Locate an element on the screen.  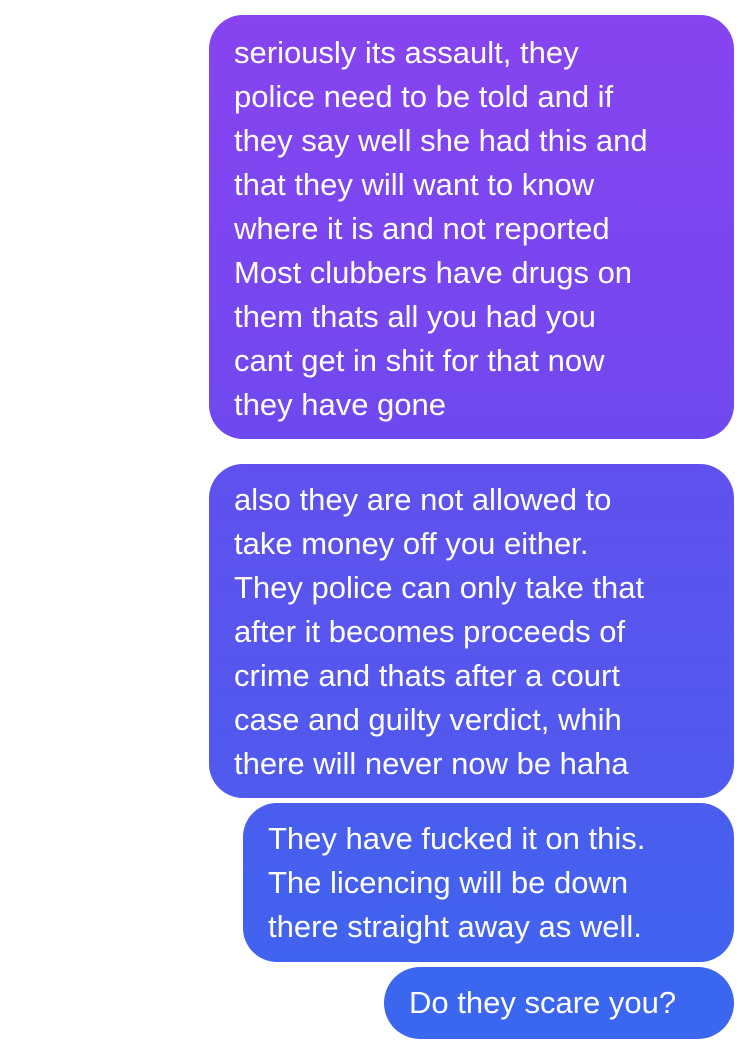
message-text-line: there straight away as well. is located at coordinates (455, 926).